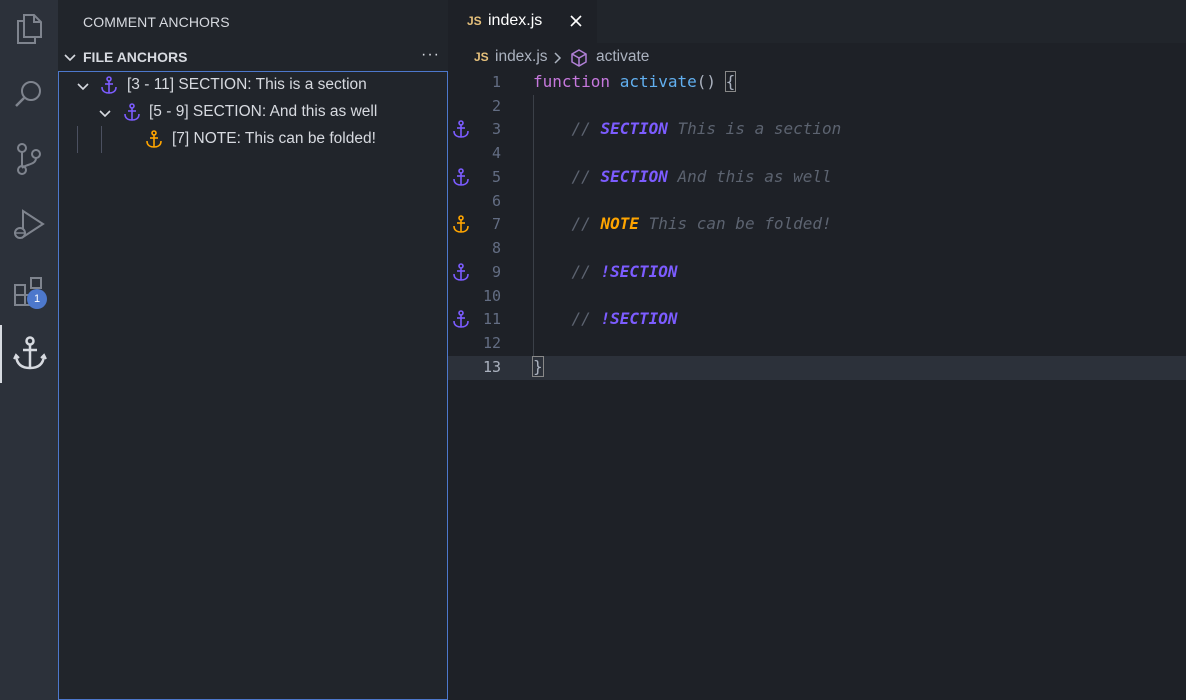  I want to click on code-line: 13 }, so click(817, 368).